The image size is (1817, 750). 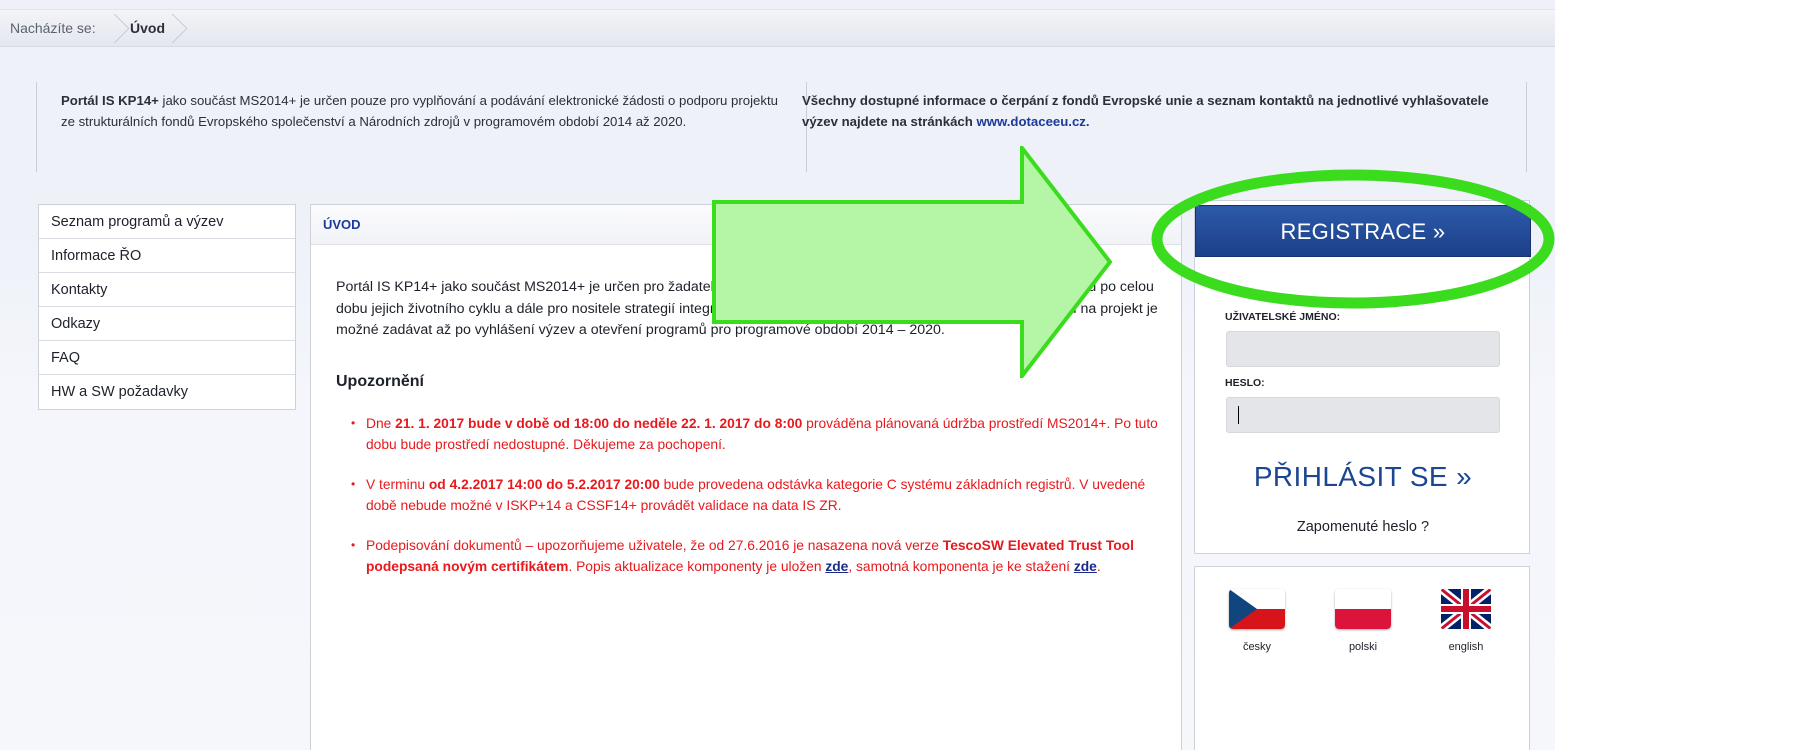 What do you see at coordinates (1032, 121) in the screenshot?
I see `dotaceeu-link: www.dotaceeu.cz.` at bounding box center [1032, 121].